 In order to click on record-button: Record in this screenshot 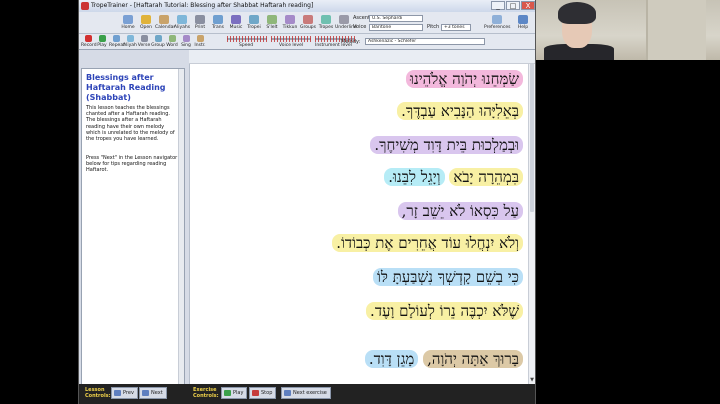, I will do `click(89, 41)`.